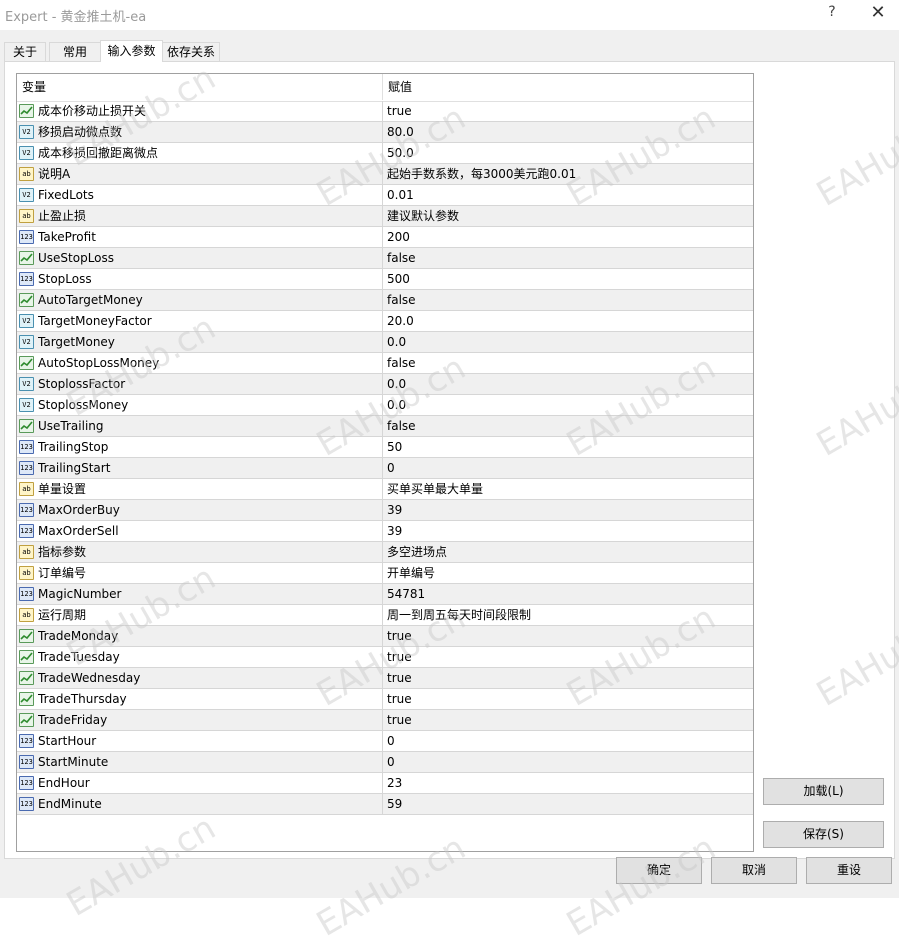 The width and height of the screenshot is (899, 945). Describe the element at coordinates (567, 321) in the screenshot. I see `param-value: 20.0` at that location.